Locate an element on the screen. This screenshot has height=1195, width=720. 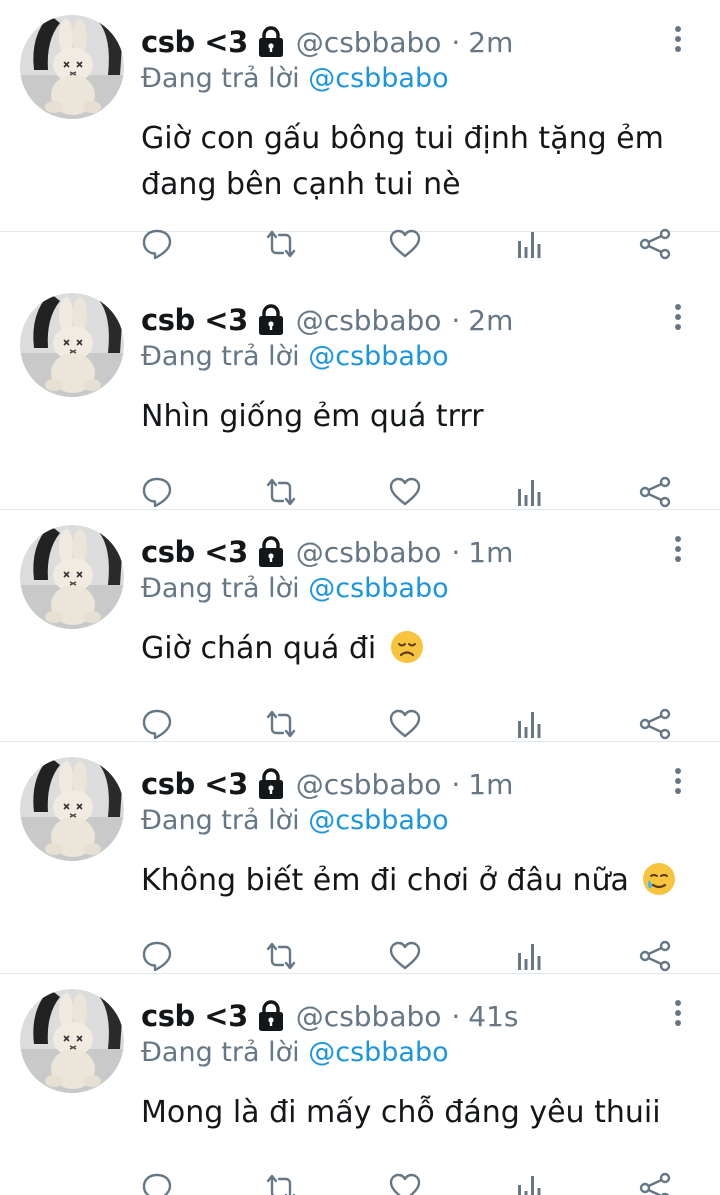
tweet-text: Giờ chán quá đi is located at coordinates (411, 649).